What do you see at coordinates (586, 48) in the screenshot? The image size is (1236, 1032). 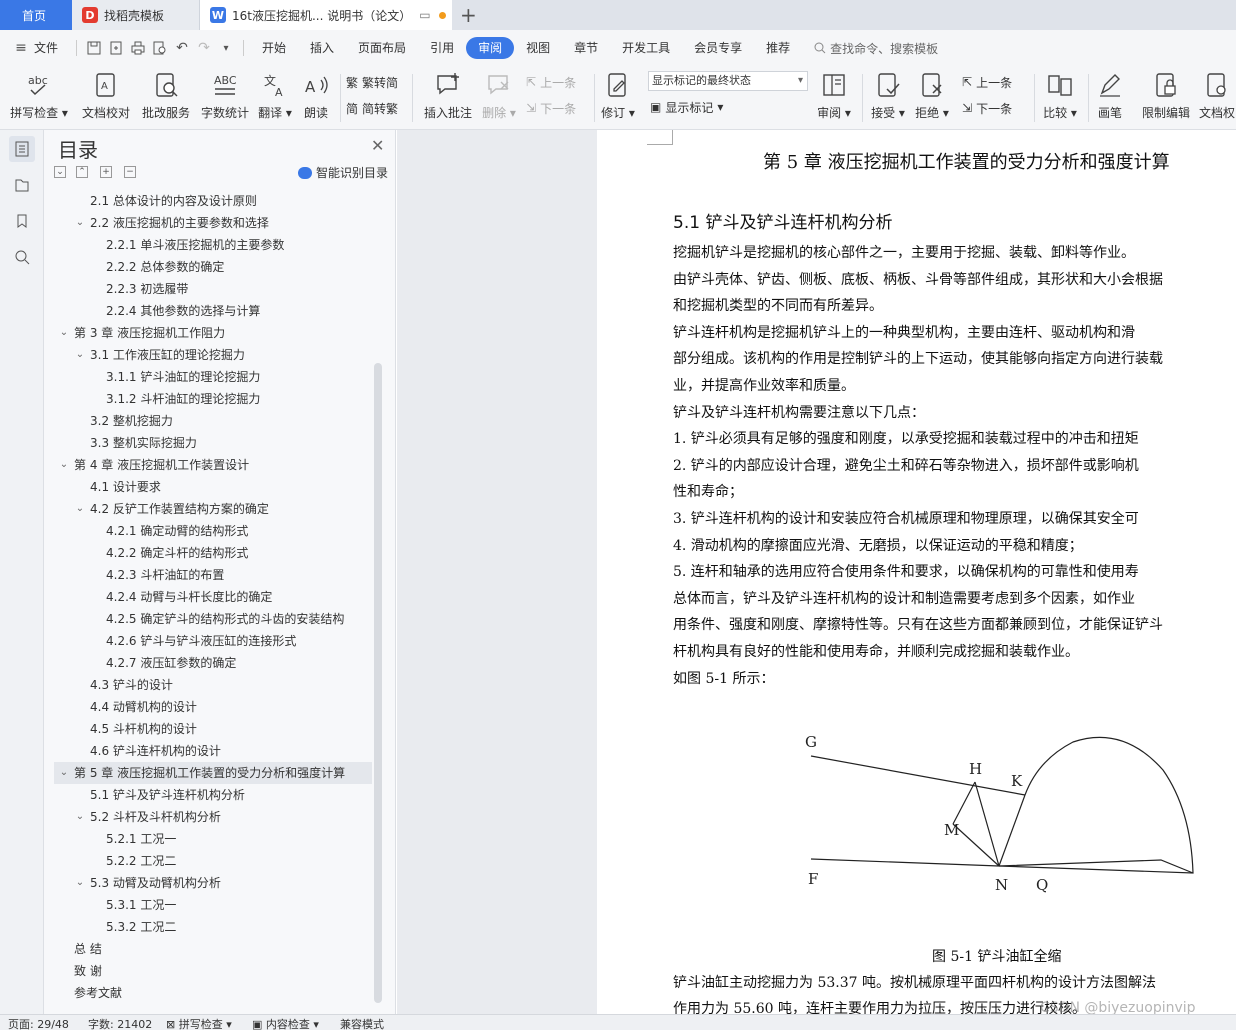 I see `menu-chapter: 章节` at bounding box center [586, 48].